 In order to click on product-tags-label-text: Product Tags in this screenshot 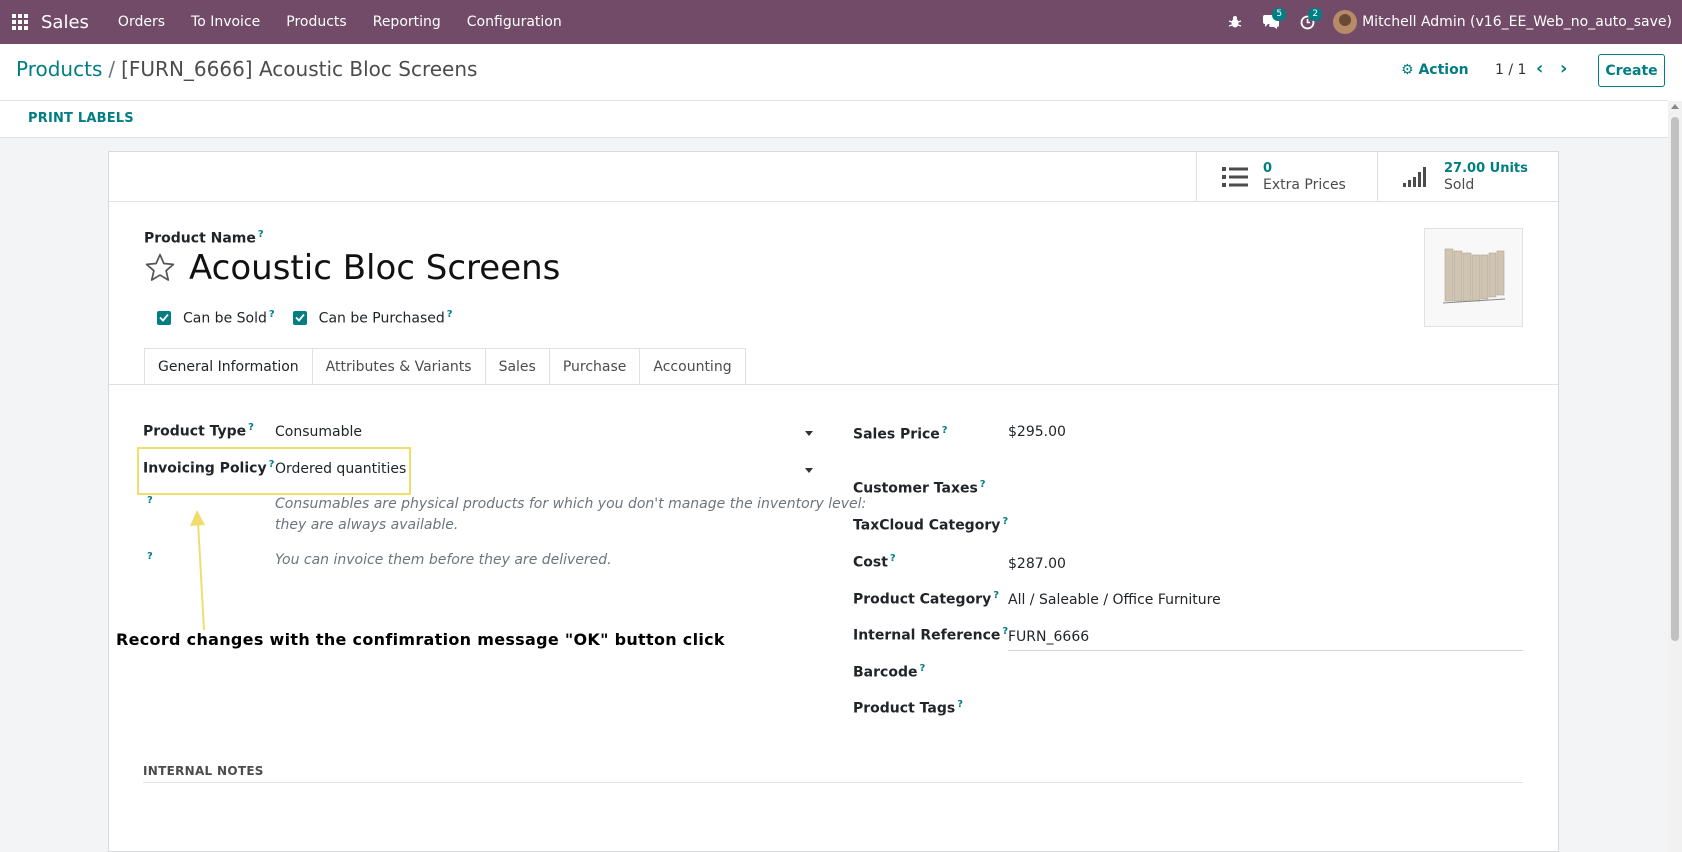, I will do `click(904, 708)`.